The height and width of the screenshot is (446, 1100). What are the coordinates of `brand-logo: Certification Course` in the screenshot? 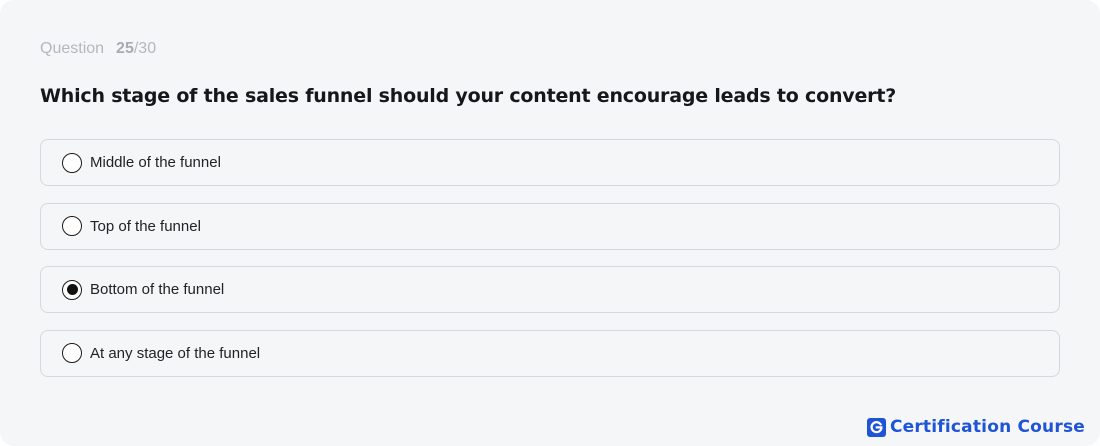 It's located at (975, 427).